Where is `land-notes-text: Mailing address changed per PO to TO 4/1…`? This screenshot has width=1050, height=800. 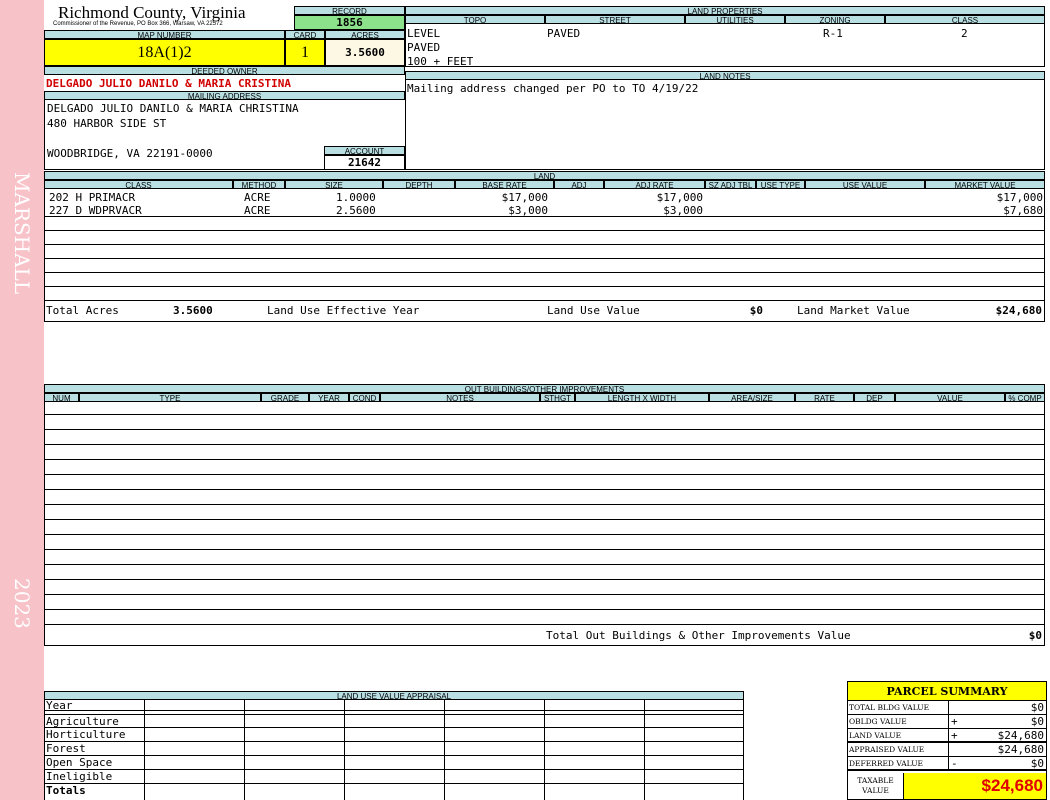 land-notes-text: Mailing address changed per PO to TO 4/1… is located at coordinates (553, 88).